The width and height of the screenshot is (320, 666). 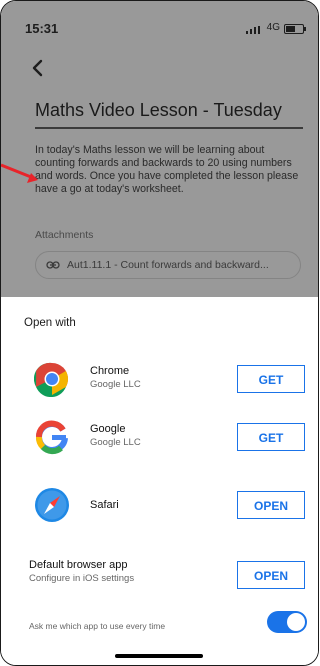 What do you see at coordinates (110, 371) in the screenshot?
I see `app-name: Chrome` at bounding box center [110, 371].